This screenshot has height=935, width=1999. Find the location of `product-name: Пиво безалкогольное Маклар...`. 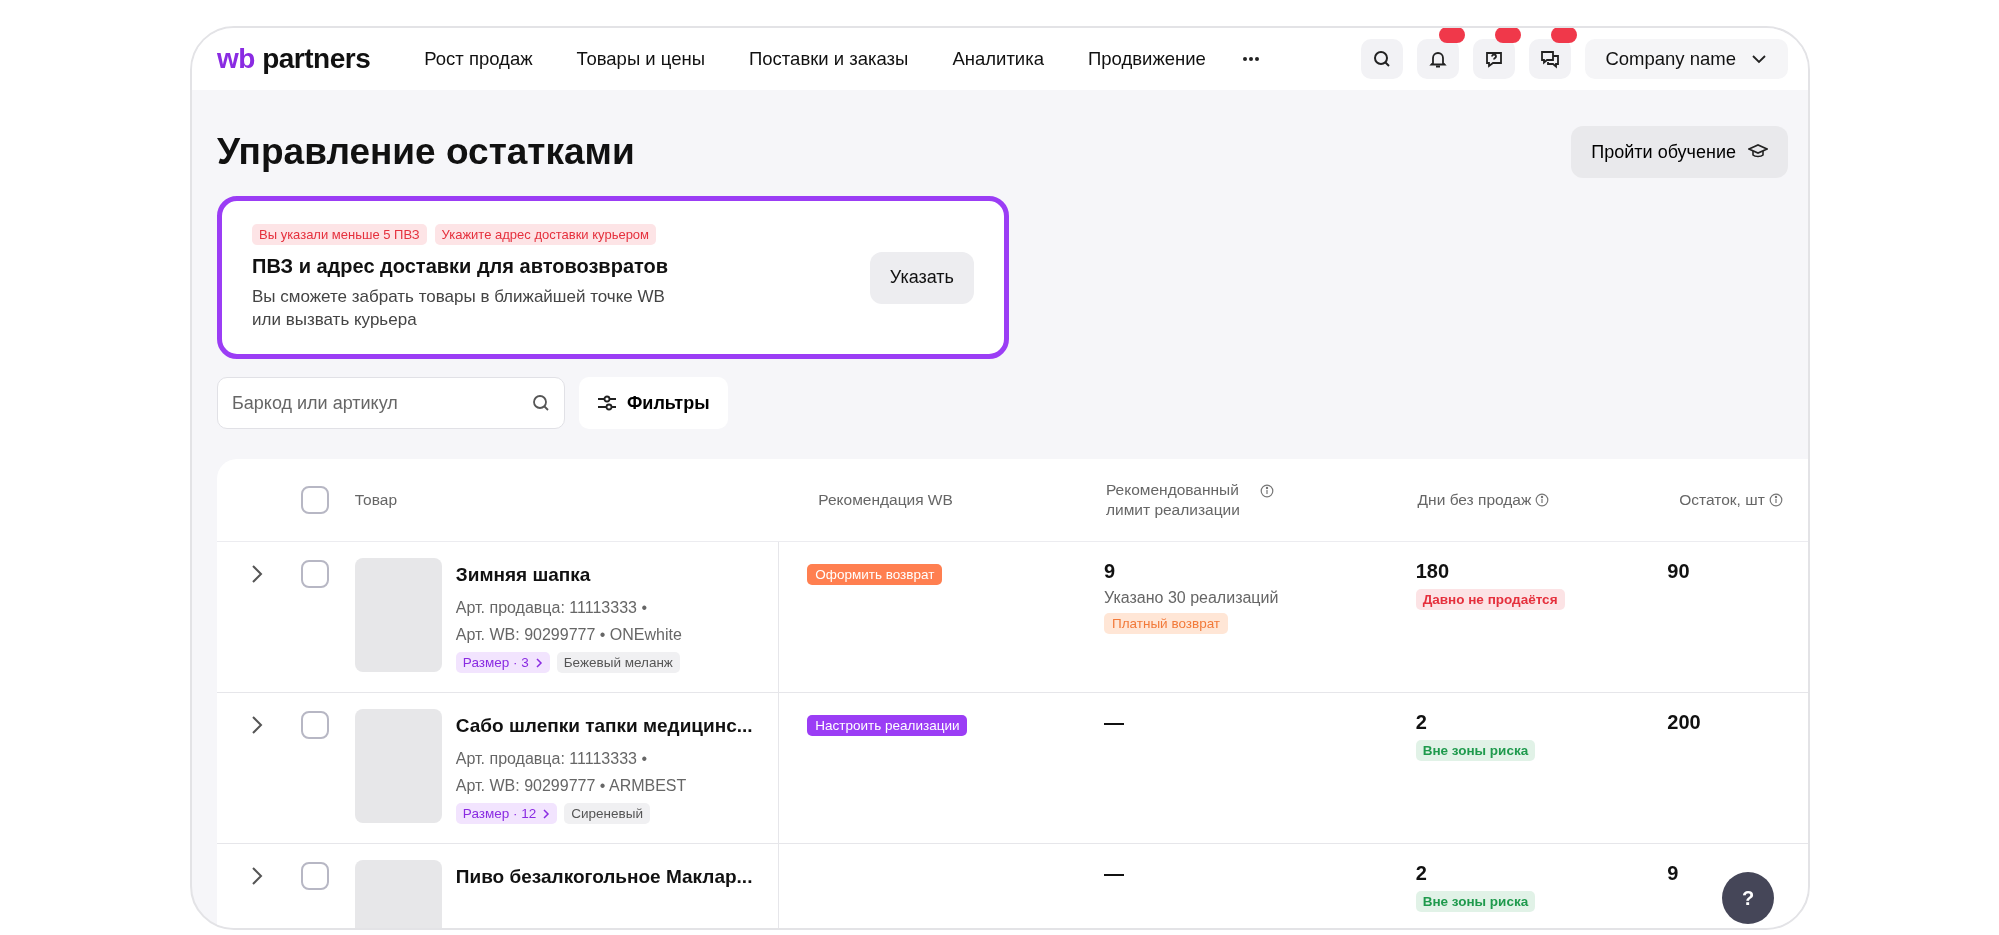

product-name: Пиво безалкогольное Маклар... is located at coordinates (604, 877).